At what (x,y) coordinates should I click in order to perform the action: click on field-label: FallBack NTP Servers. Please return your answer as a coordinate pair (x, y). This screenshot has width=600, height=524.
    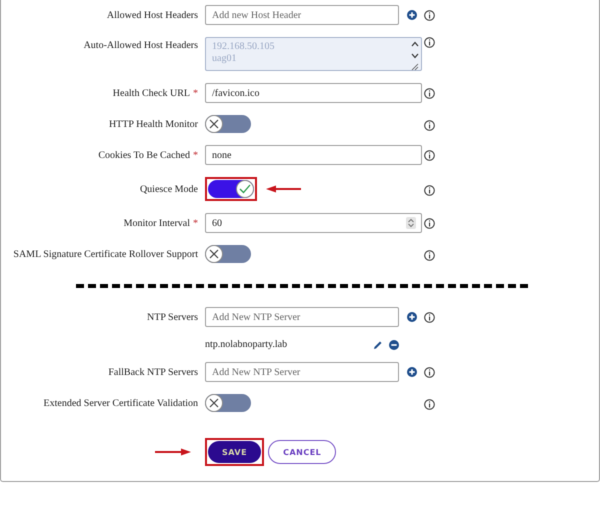
    Looking at the image, I should click on (153, 372).